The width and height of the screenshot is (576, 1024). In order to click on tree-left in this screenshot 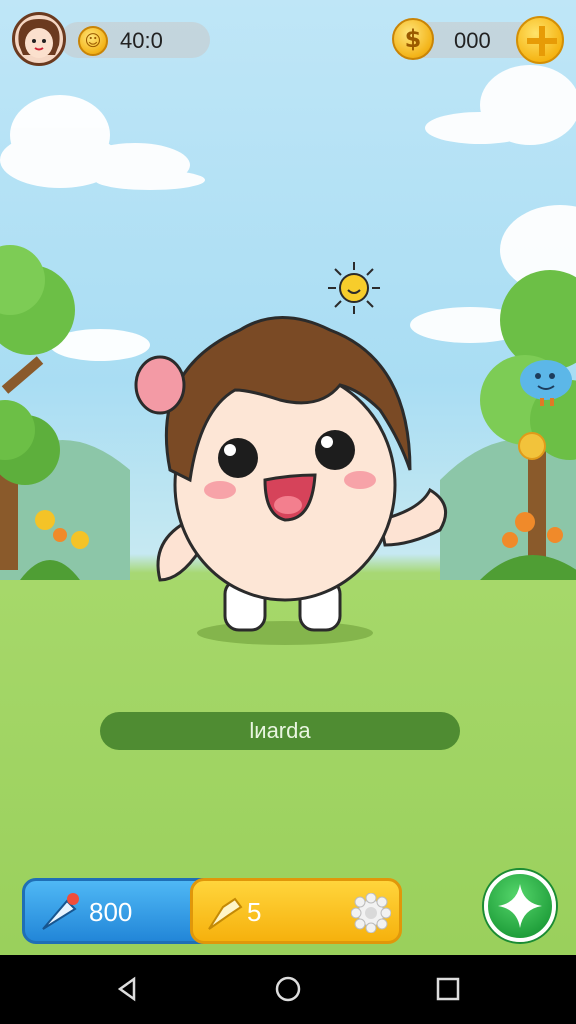, I will do `click(44, 412)`.